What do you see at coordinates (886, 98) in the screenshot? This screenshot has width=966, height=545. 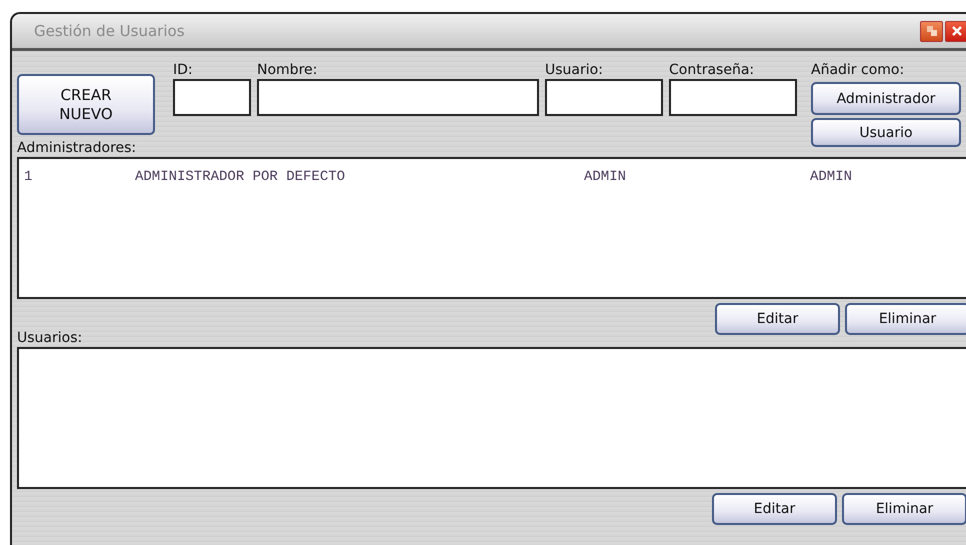 I see `add-button: Administrador` at bounding box center [886, 98].